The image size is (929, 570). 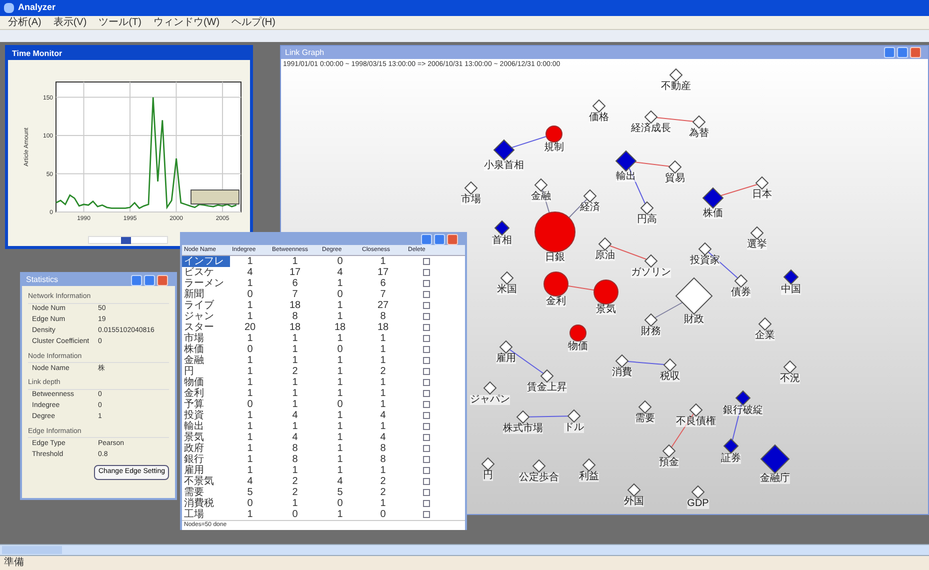 What do you see at coordinates (206, 503) in the screenshot?
I see `table-cell: 消費税` at bounding box center [206, 503].